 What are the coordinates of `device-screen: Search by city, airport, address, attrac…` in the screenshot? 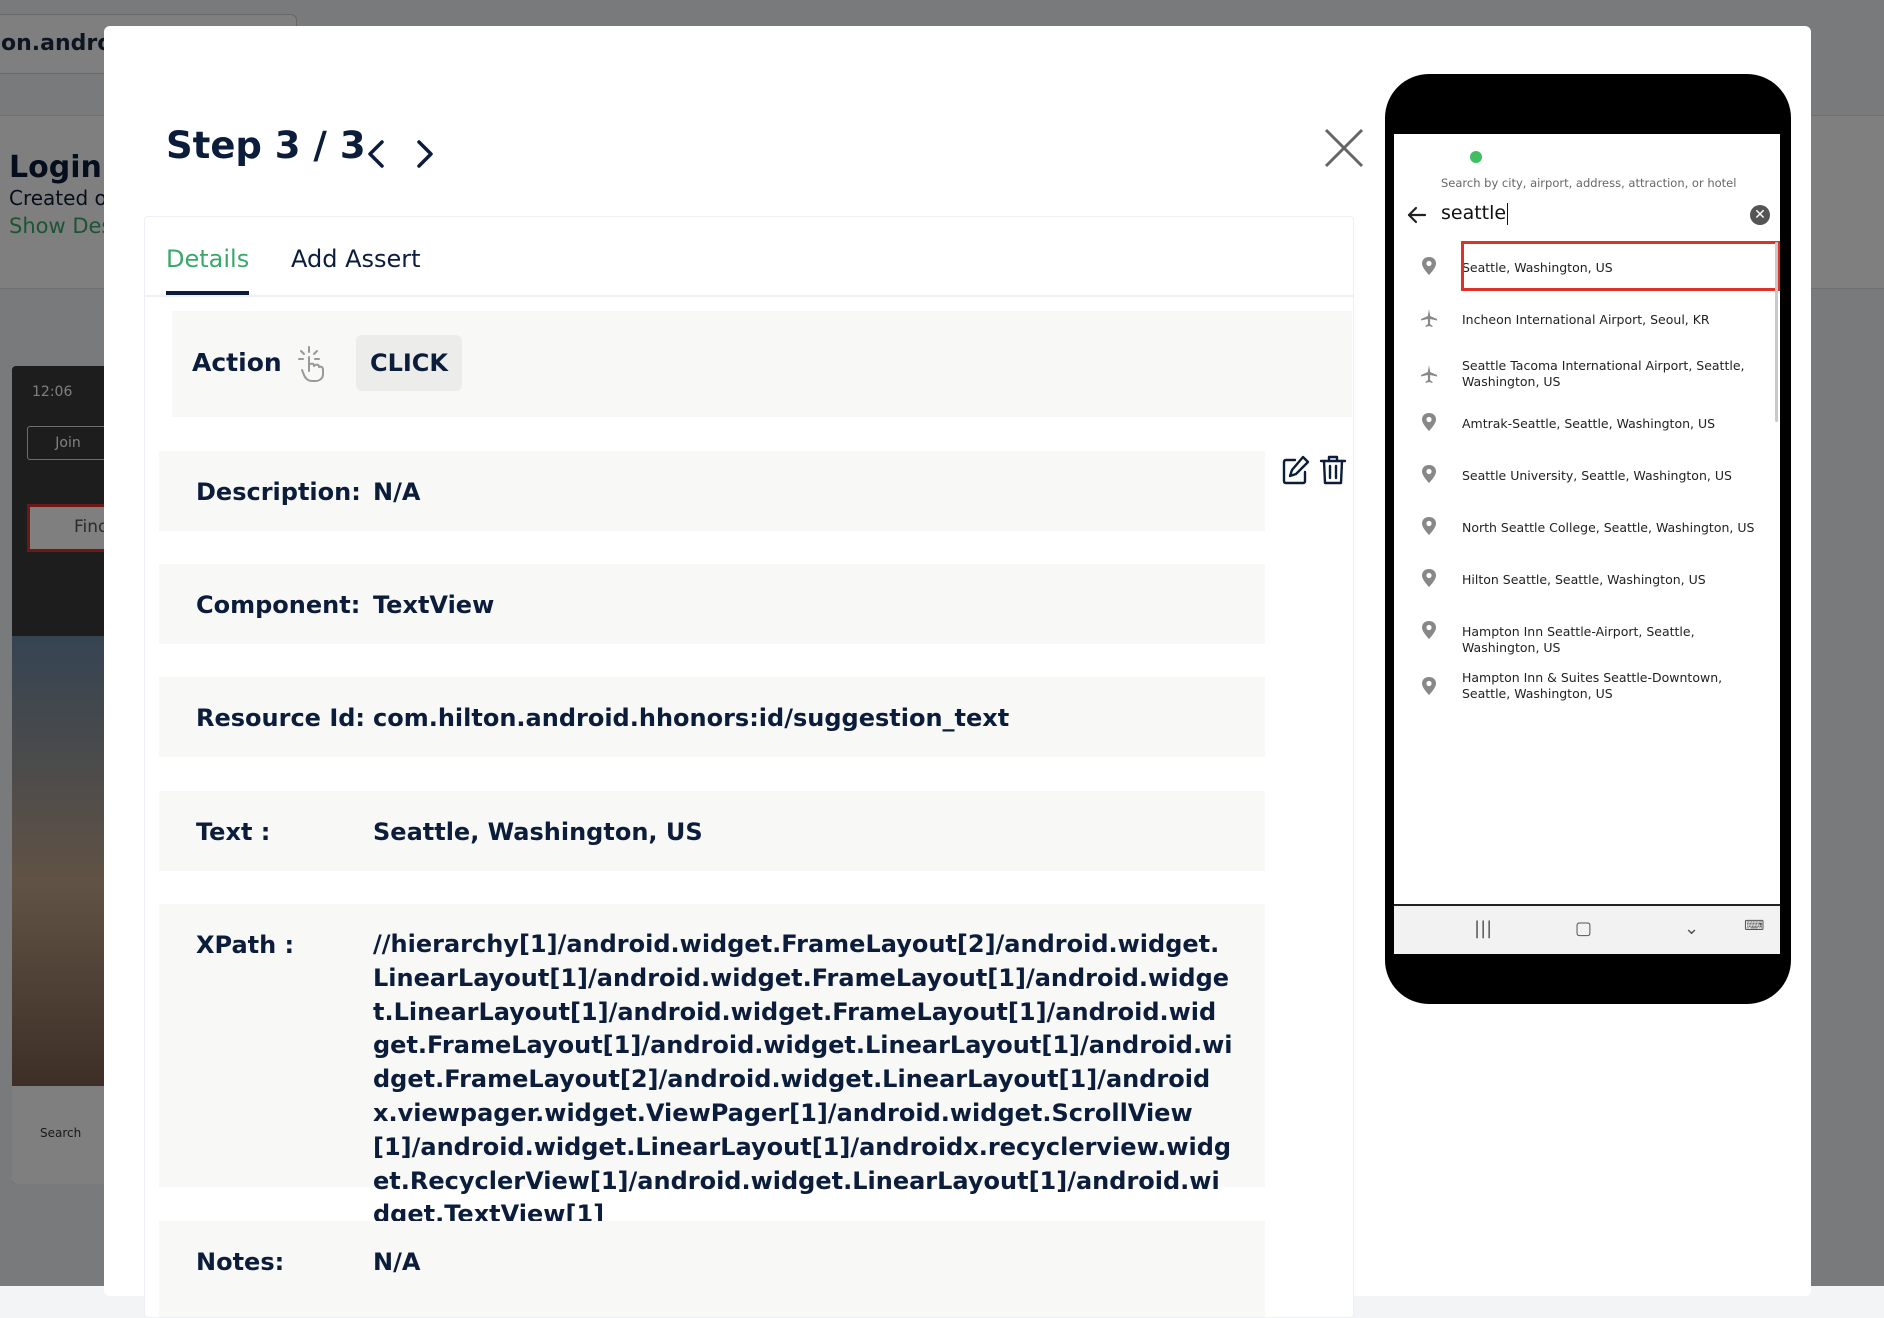 It's located at (1587, 544).